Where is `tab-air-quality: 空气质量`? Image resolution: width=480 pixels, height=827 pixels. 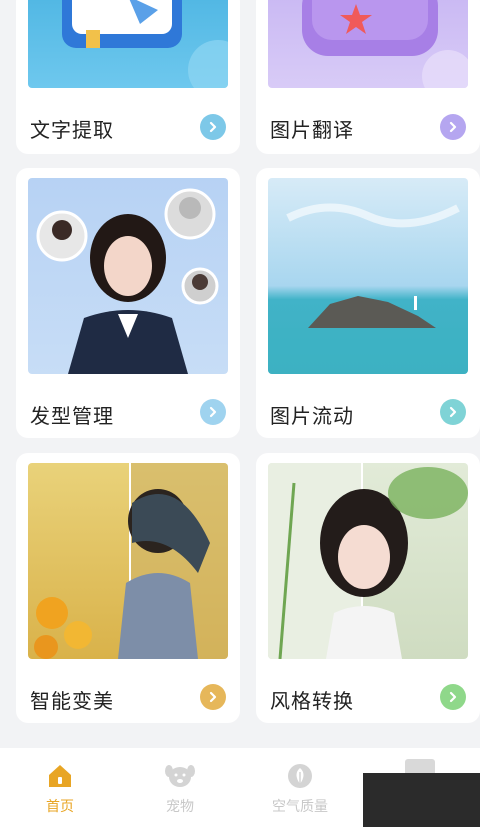
tab-air-quality: 空气质量 is located at coordinates (300, 787).